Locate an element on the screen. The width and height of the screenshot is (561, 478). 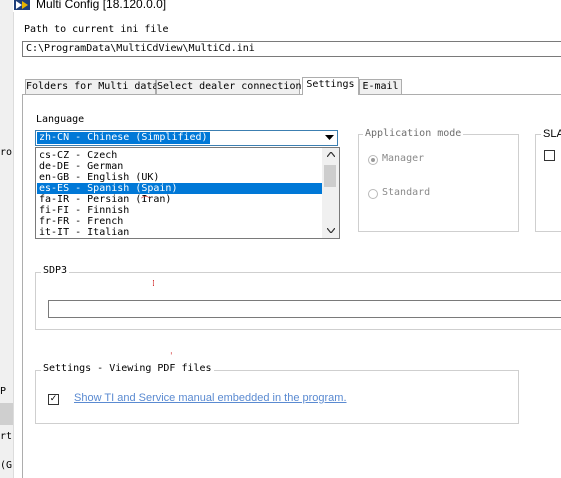
background-window-text: P ( is located at coordinates (6, 391).